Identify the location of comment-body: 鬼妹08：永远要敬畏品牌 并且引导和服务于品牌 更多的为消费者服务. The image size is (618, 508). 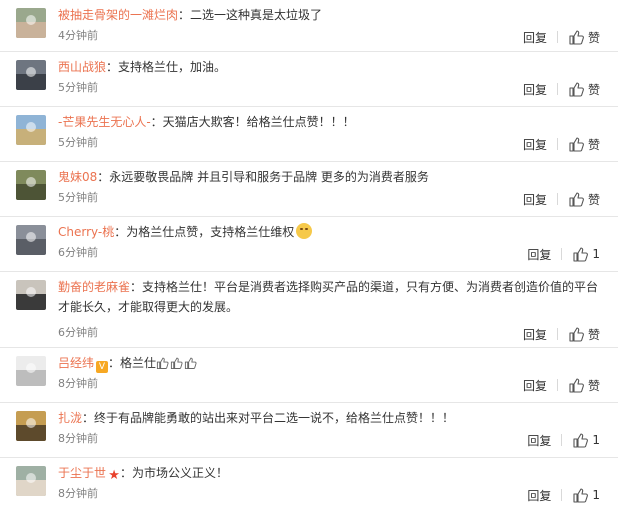
(330, 177).